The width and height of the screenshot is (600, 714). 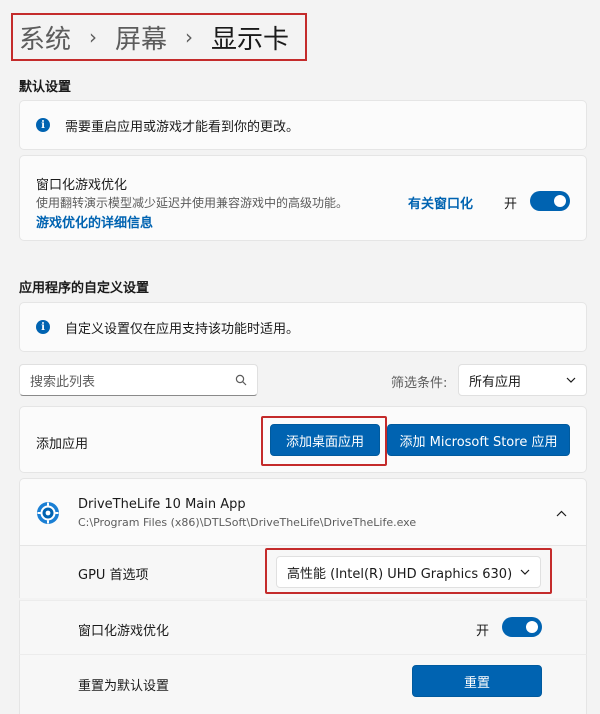 I want to click on custom-info-card: i 自定义设置仅在应用支持该功能时适用。, so click(x=303, y=327).